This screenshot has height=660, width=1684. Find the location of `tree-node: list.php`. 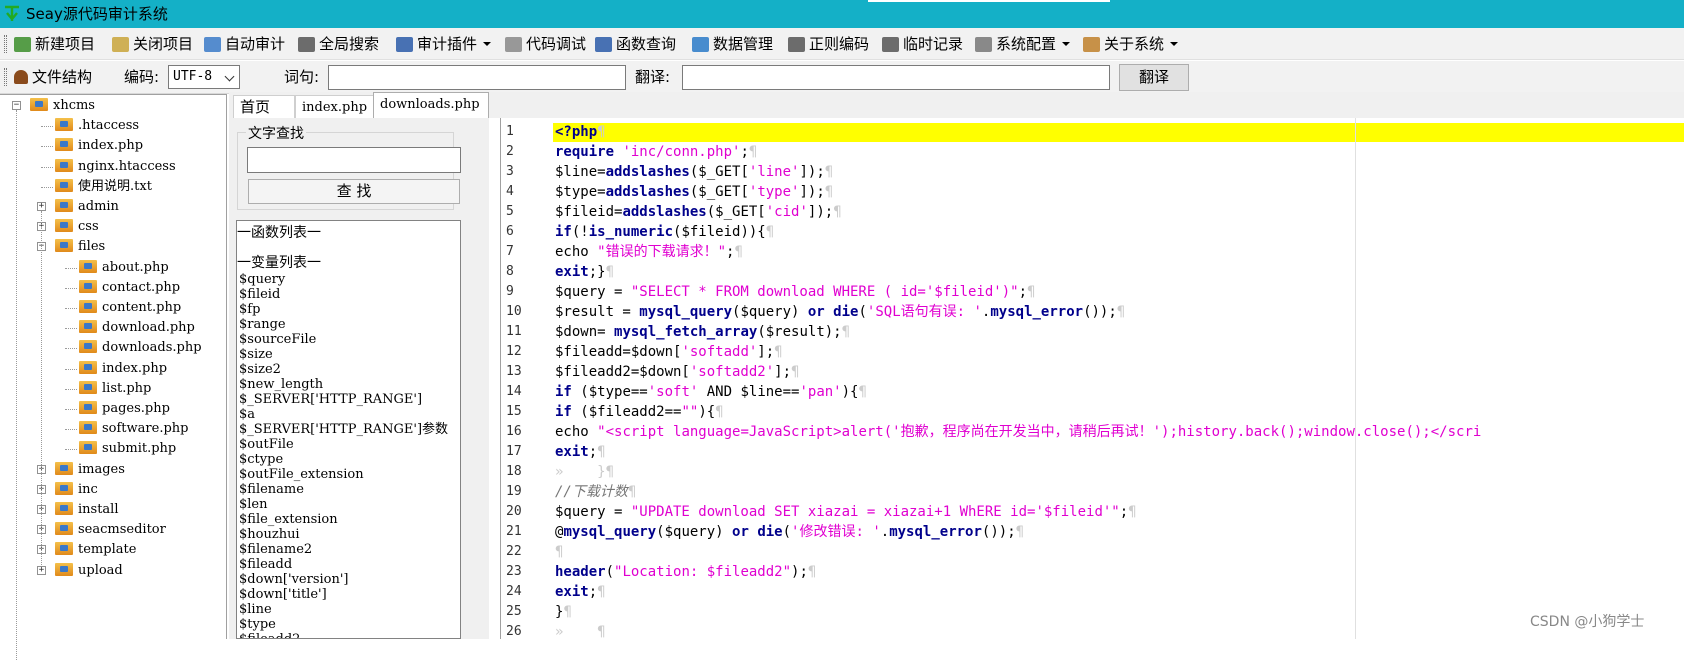

tree-node: list.php is located at coordinates (115, 389).